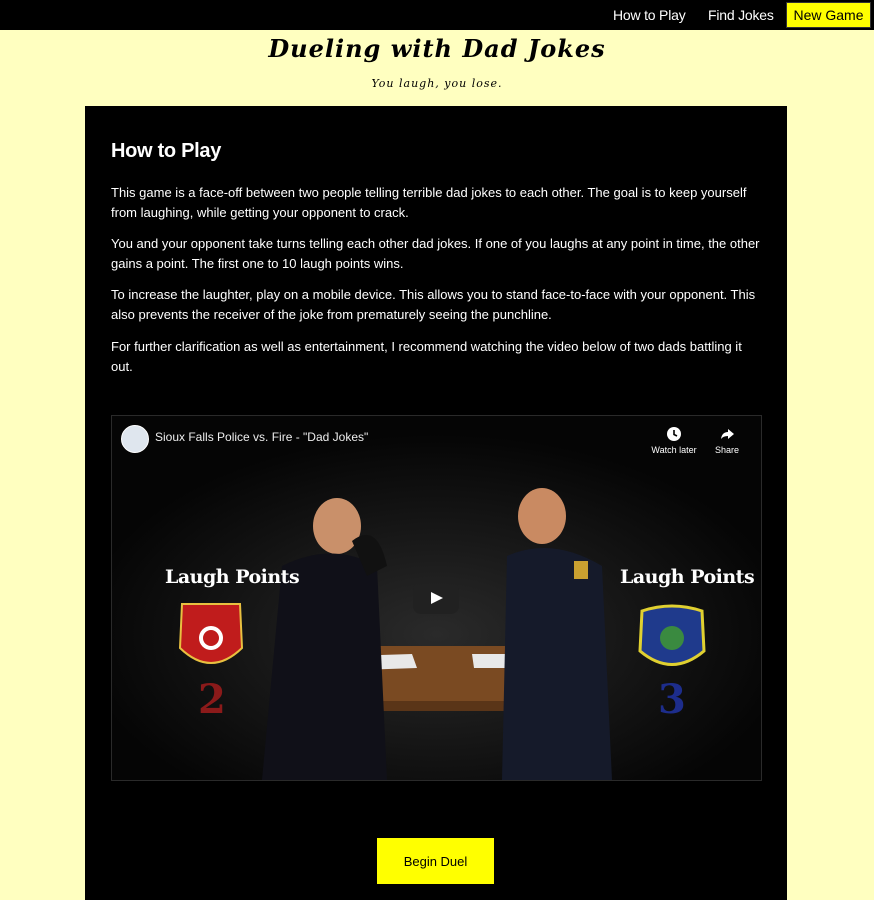  What do you see at coordinates (232, 577) in the screenshot?
I see `left-score-label: Laugh Points` at bounding box center [232, 577].